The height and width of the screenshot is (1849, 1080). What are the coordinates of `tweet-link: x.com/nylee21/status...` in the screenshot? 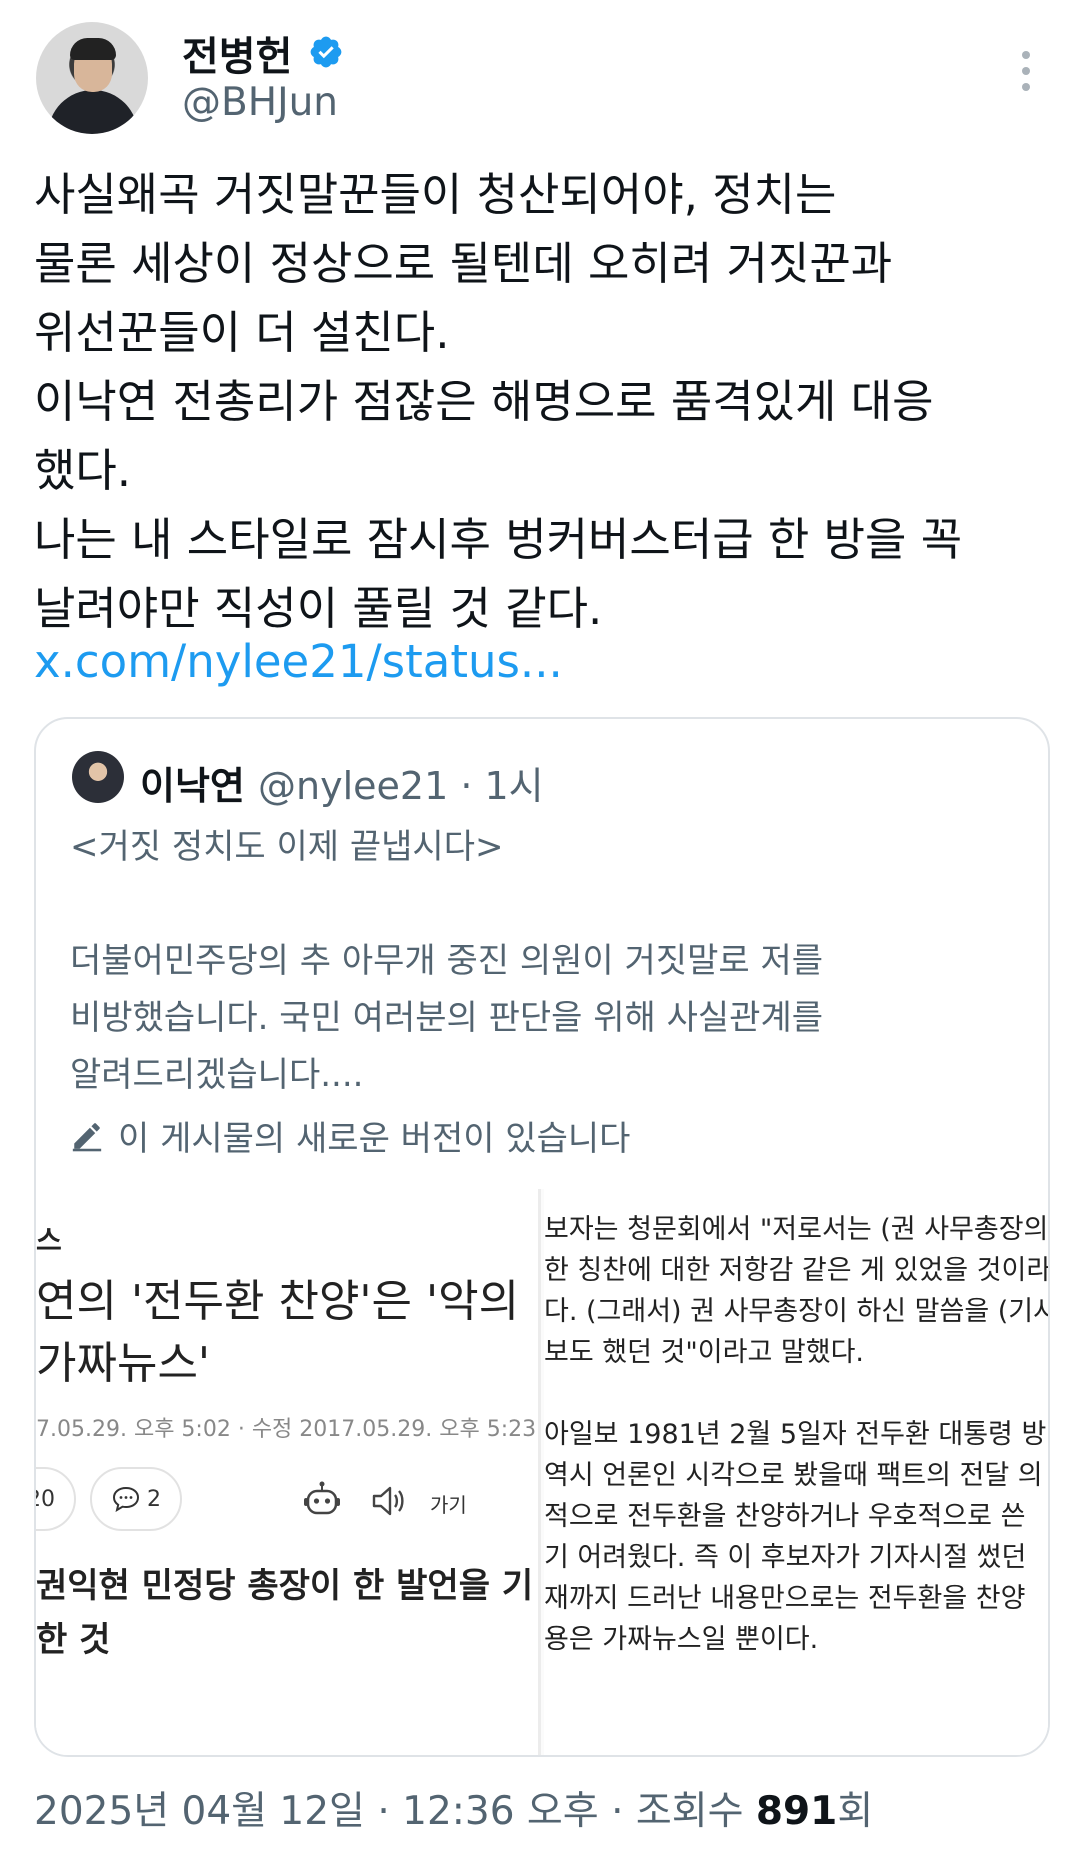 It's located at (298, 661).